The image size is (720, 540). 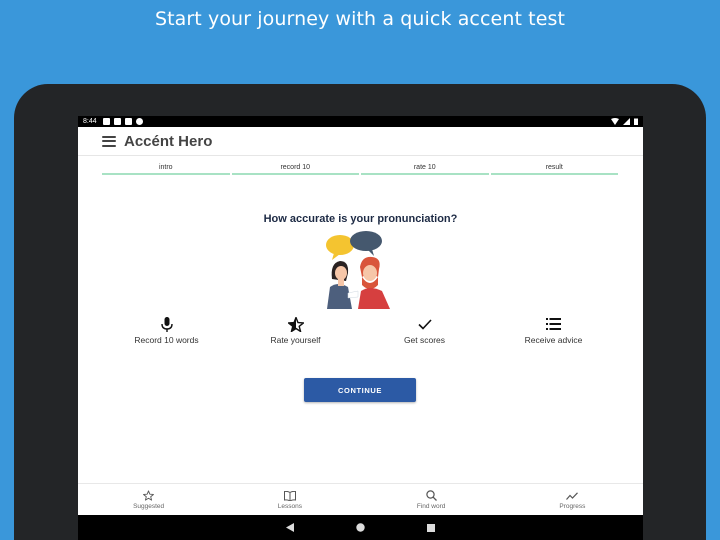 I want to click on signal-icon, so click(x=626, y=121).